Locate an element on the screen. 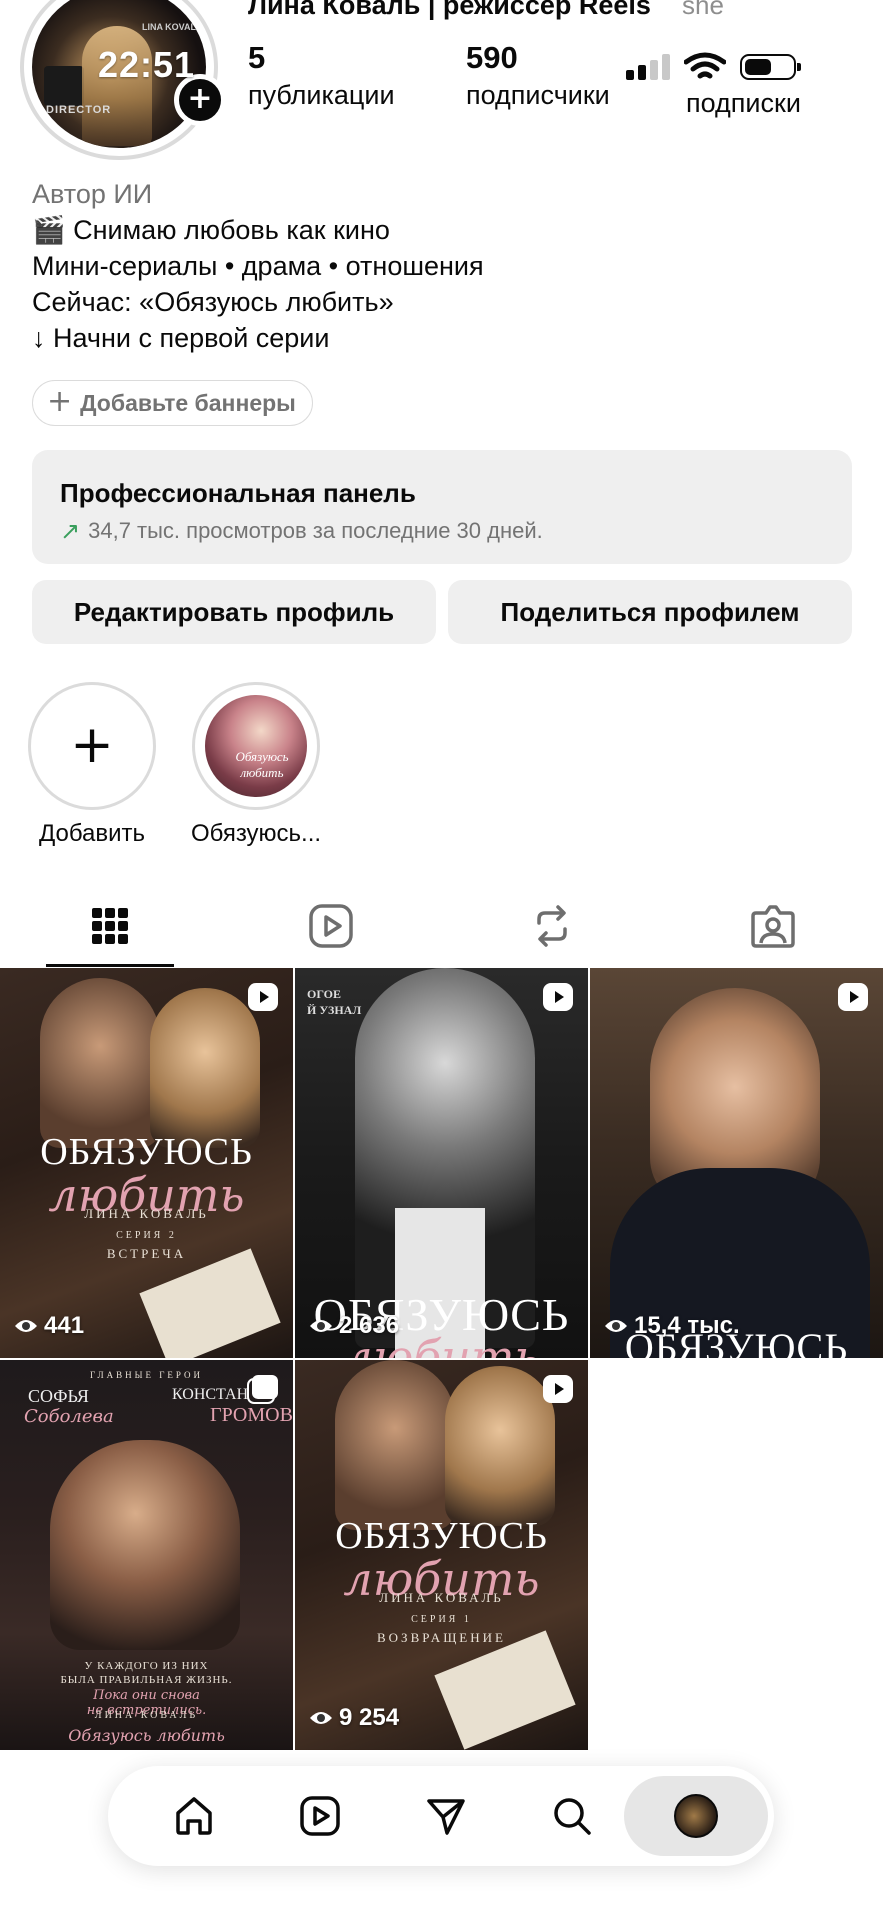 This screenshot has width=884, height=1920. nav-direct is located at coordinates (446, 1816).